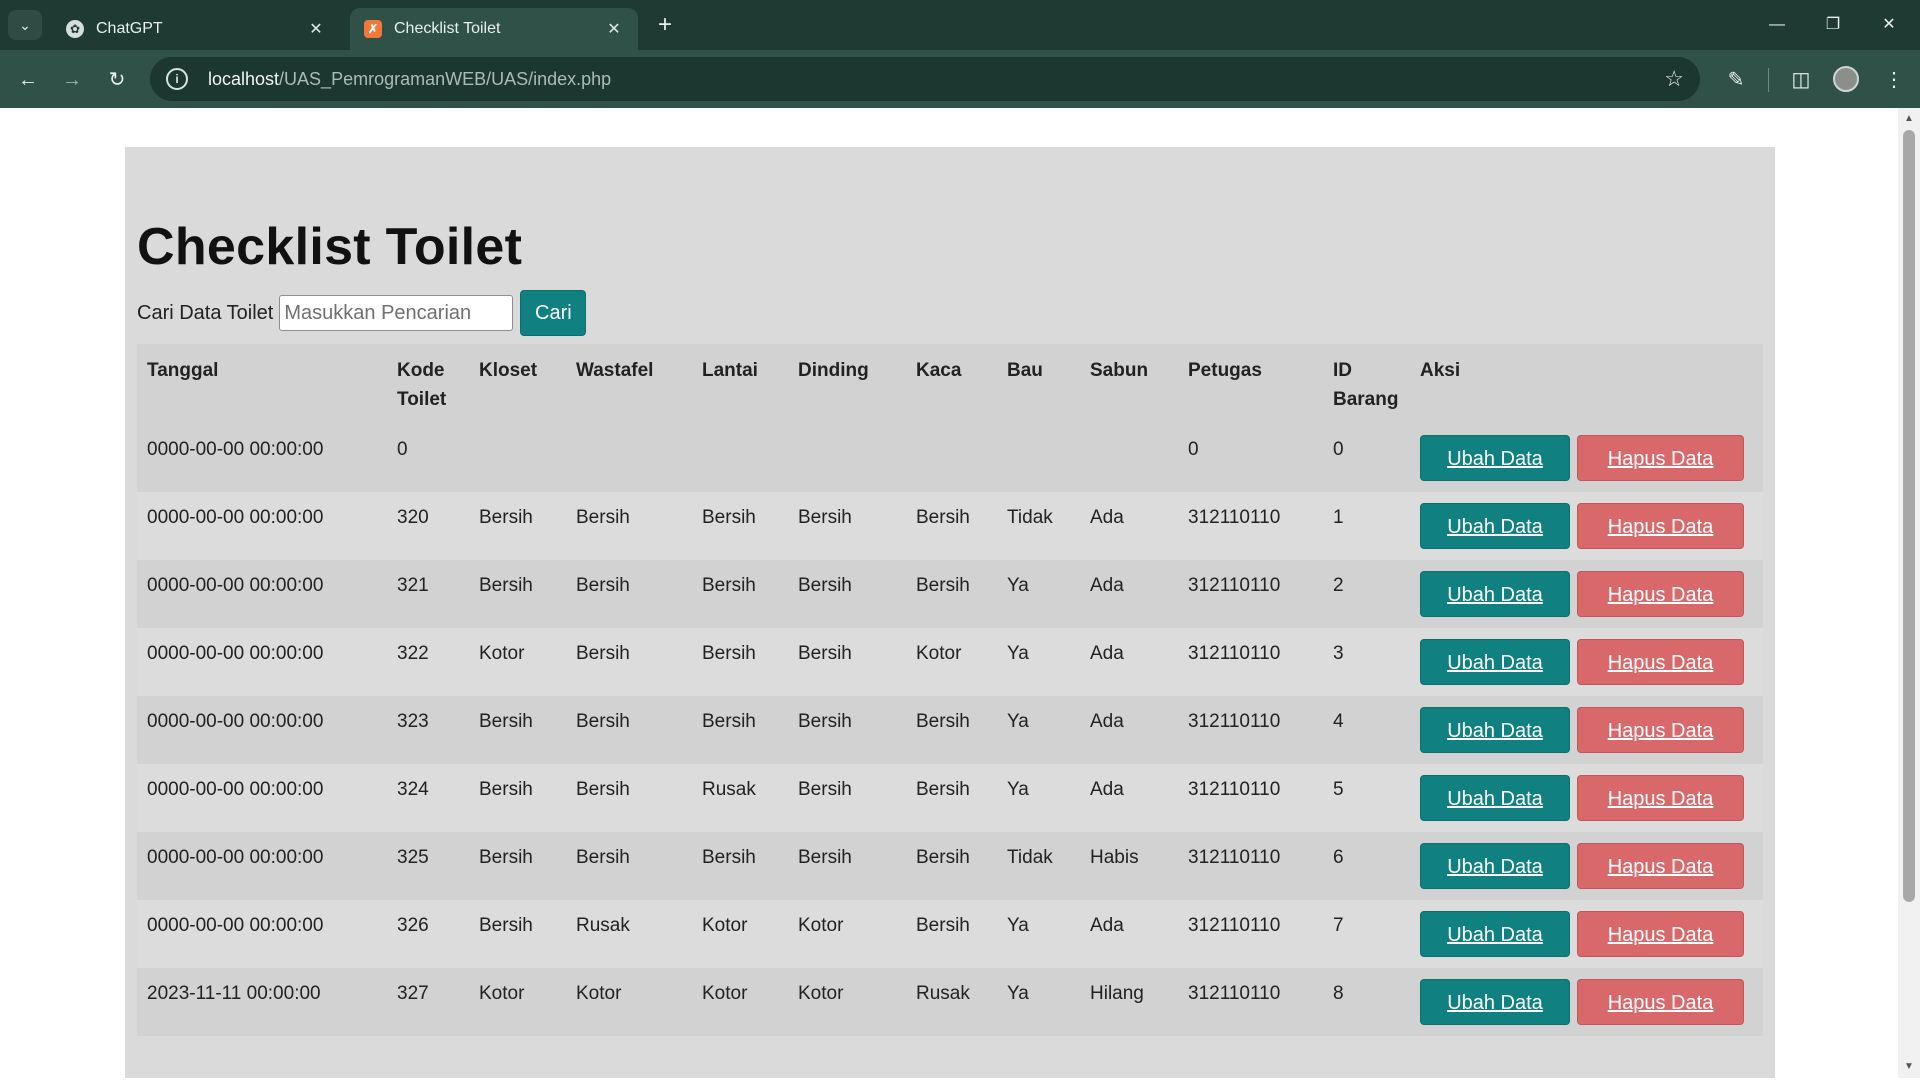 The height and width of the screenshot is (1080, 1920). I want to click on header-kode-toilet: Kode Toilet, so click(422, 385).